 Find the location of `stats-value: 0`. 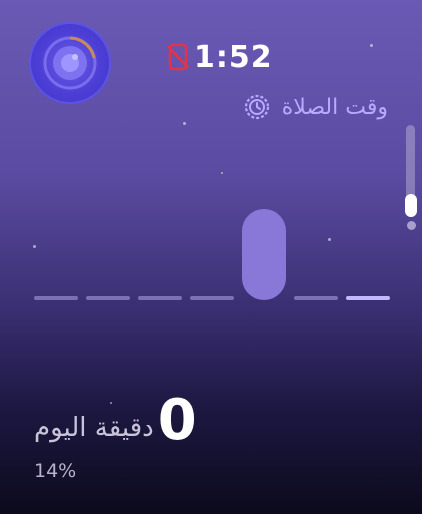

stats-value: 0 is located at coordinates (177, 420).